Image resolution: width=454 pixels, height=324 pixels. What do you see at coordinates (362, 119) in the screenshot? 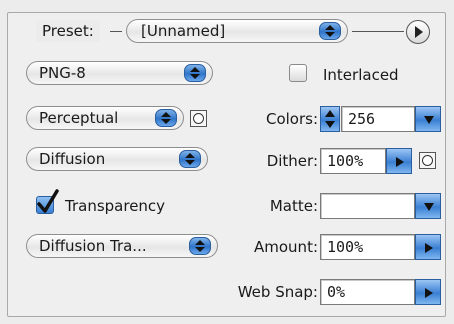
I see `colors-value: 256` at bounding box center [362, 119].